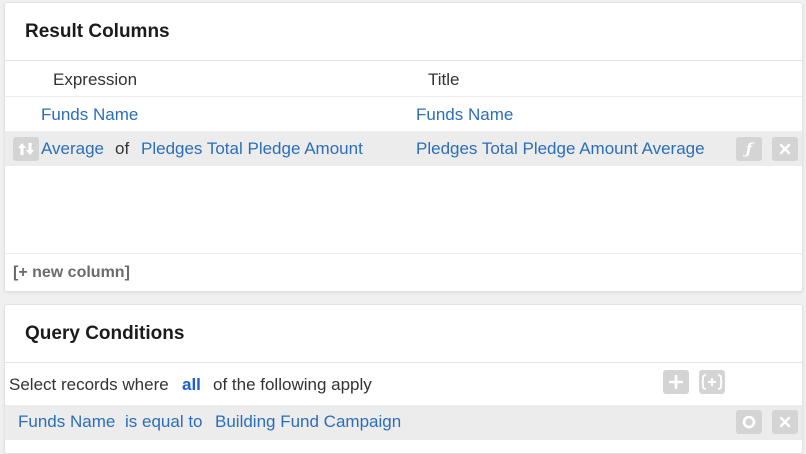 This screenshot has height=454, width=806. I want to click on column-title-link: Funds Name, so click(464, 115).